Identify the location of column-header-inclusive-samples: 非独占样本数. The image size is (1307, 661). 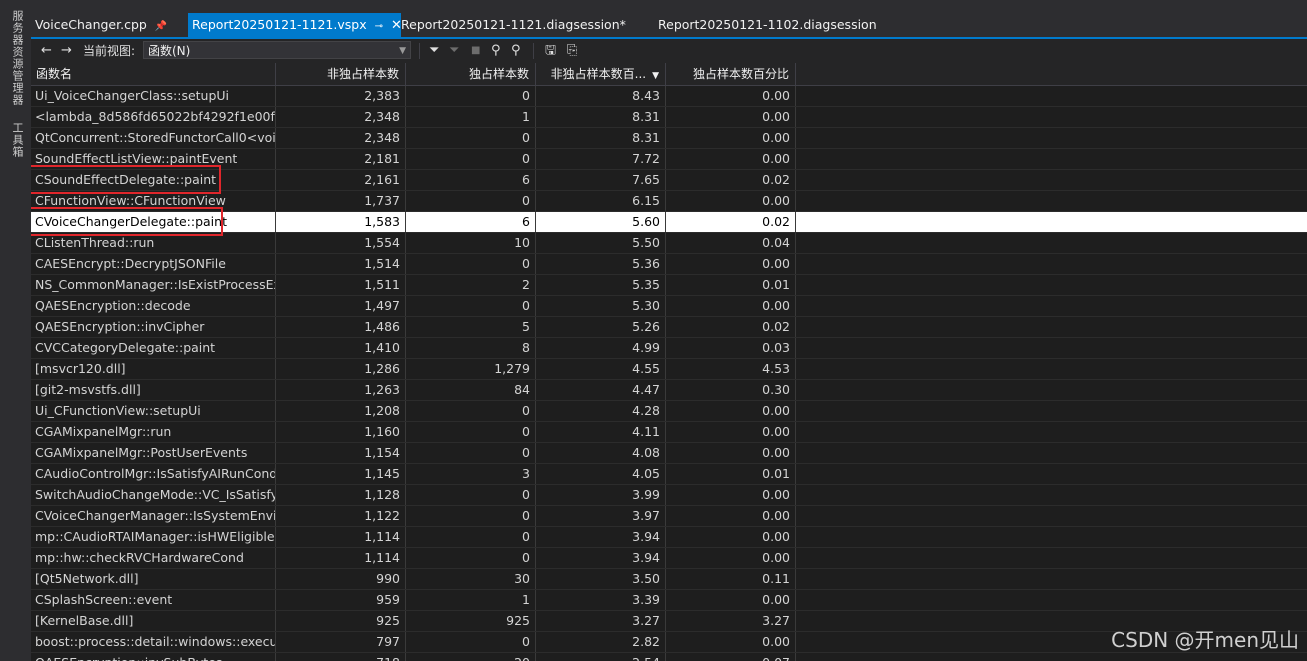
(341, 74).